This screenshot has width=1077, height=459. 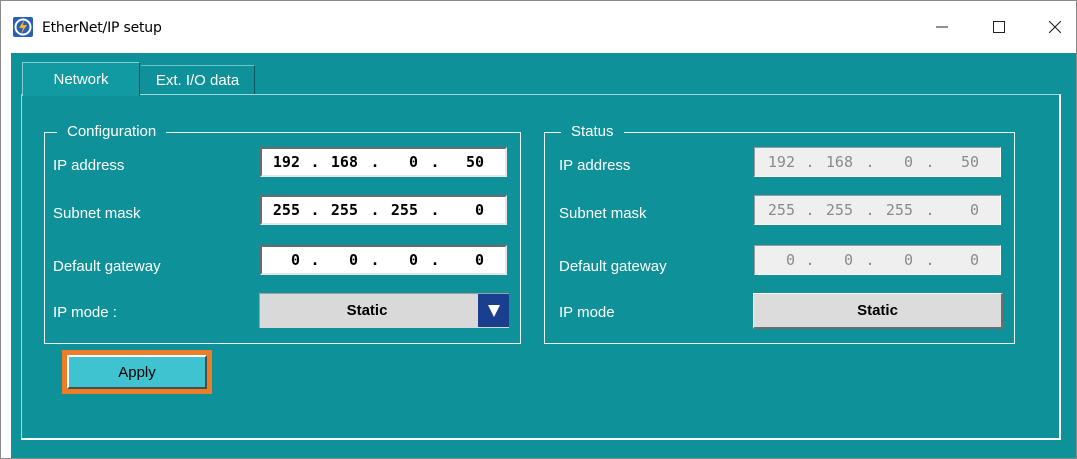 I want to click on status-ip-address-label: IP address, so click(x=595, y=165).